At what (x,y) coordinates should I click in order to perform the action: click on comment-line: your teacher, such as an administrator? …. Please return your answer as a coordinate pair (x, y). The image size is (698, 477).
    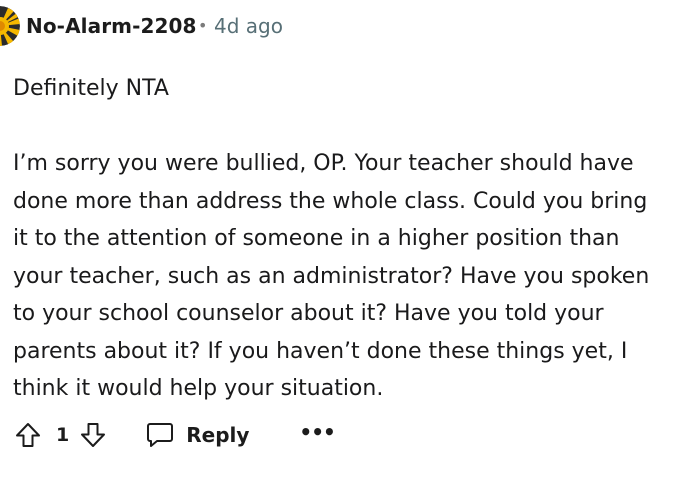
    Looking at the image, I should click on (331, 276).